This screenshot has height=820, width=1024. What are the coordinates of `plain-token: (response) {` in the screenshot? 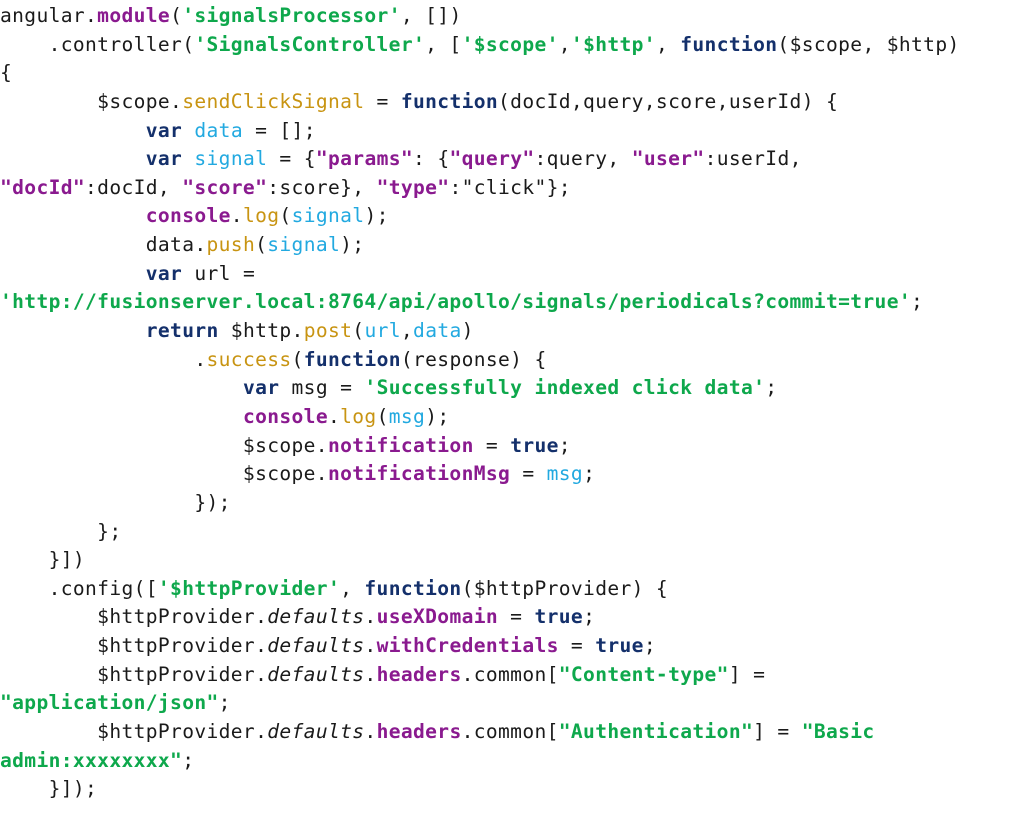 It's located at (473, 359).